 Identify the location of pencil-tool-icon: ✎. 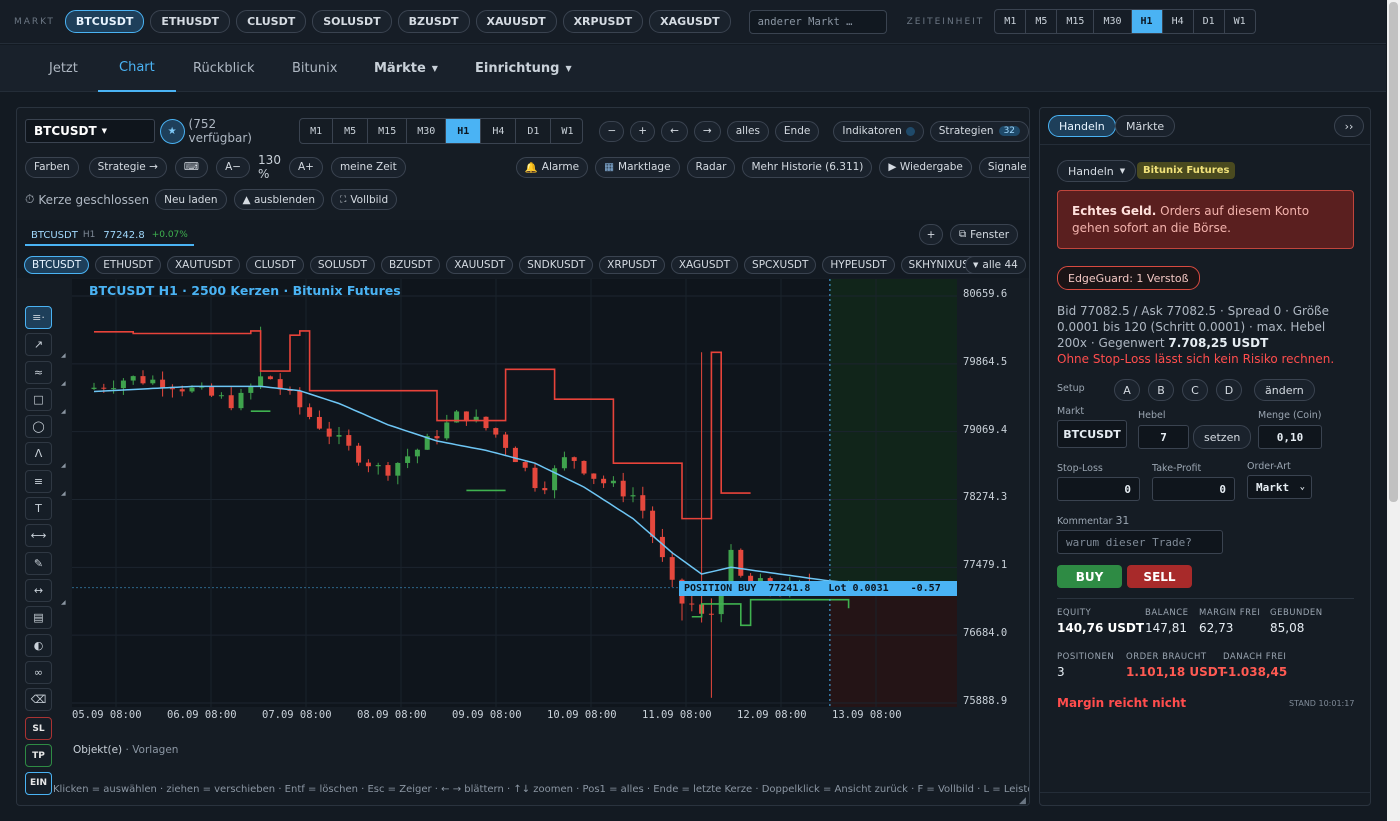
(38, 563).